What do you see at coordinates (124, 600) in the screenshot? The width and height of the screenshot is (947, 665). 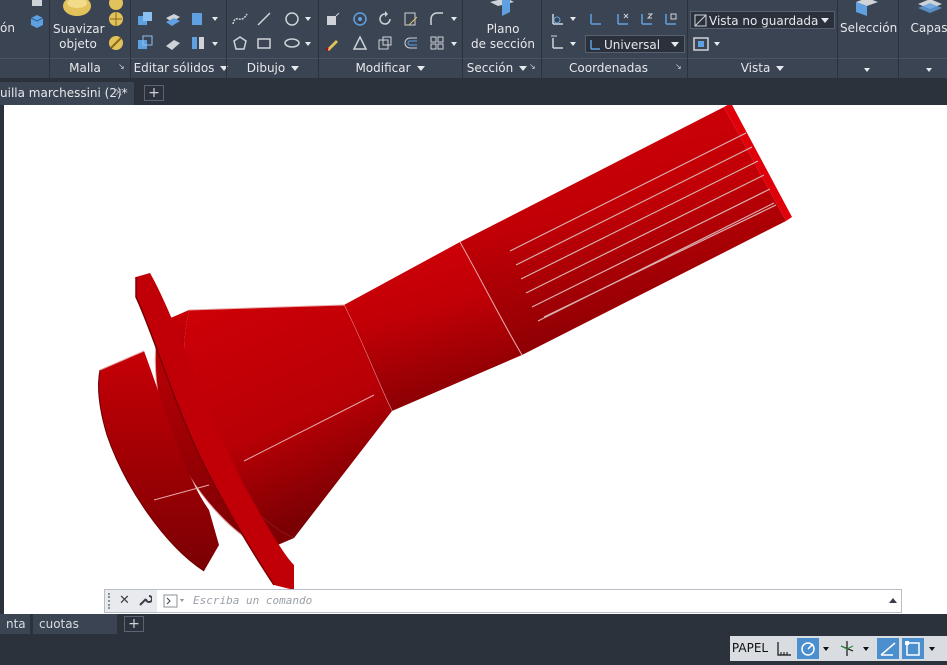 I see `close-command-icon: ✕` at bounding box center [124, 600].